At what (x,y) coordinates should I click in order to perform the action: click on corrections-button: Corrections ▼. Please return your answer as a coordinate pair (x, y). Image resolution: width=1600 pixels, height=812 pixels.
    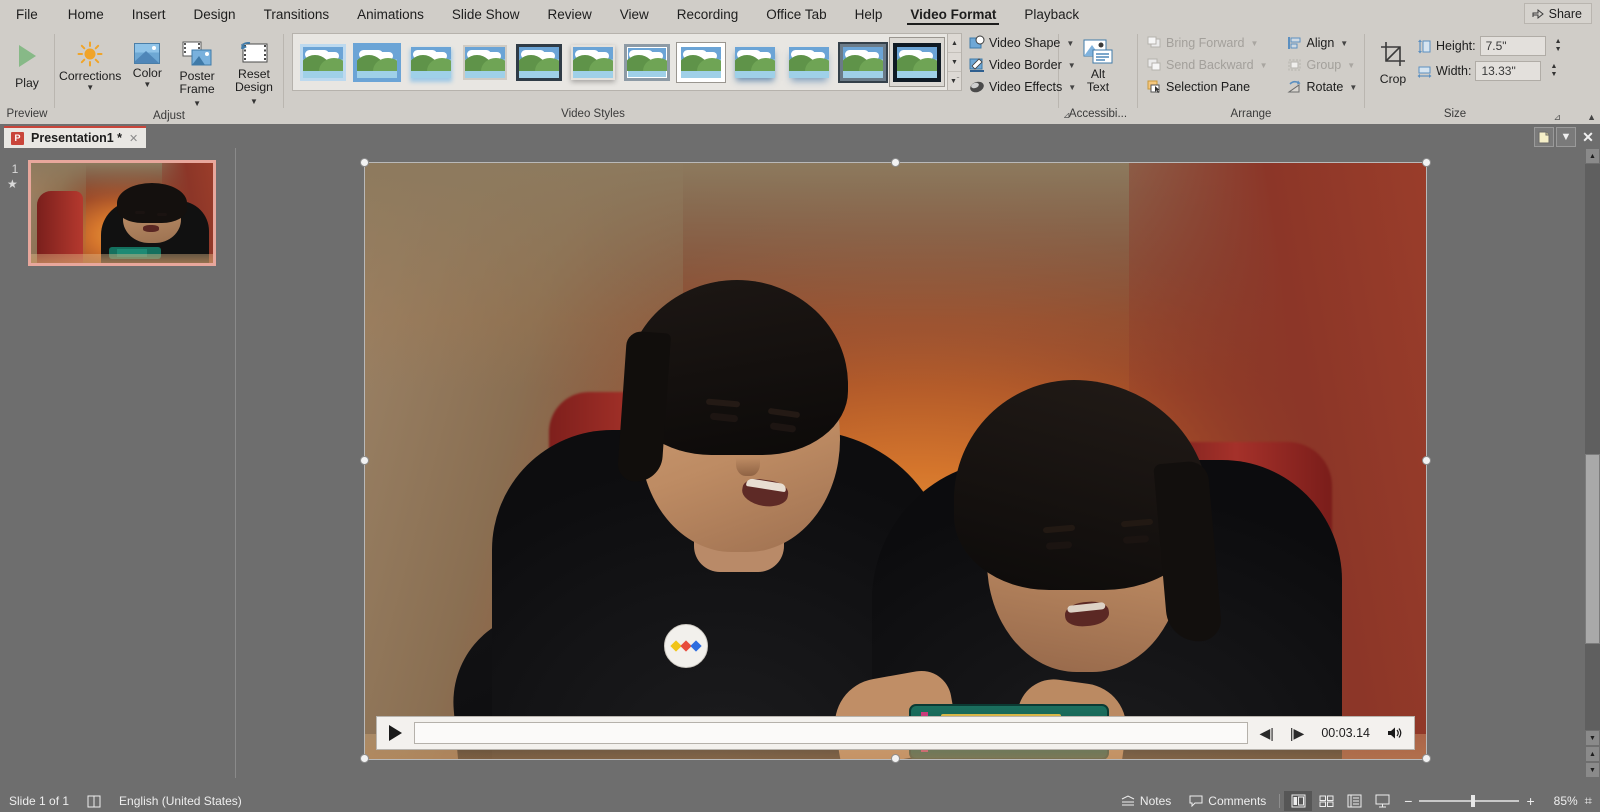
    Looking at the image, I should click on (90, 62).